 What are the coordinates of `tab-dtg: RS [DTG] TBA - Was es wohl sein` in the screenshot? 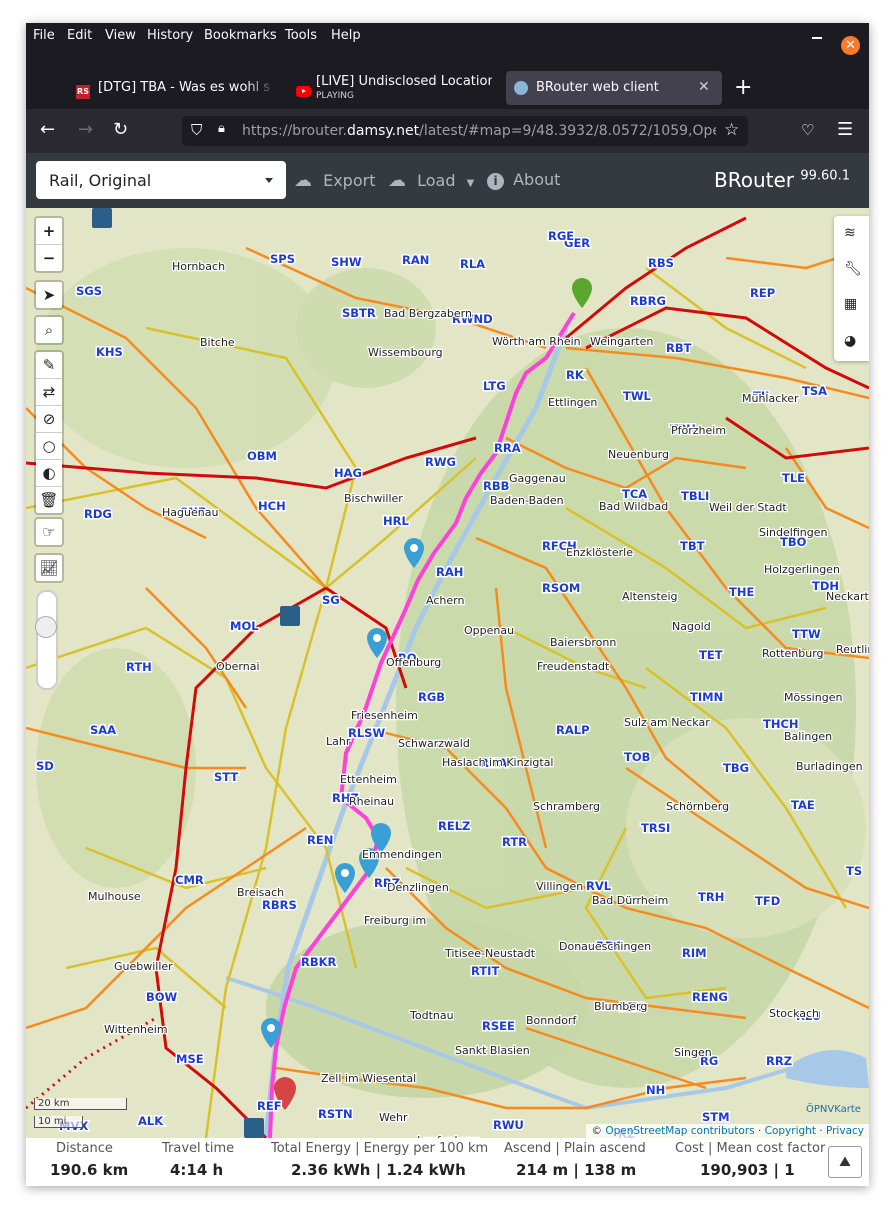 It's located at (171, 88).